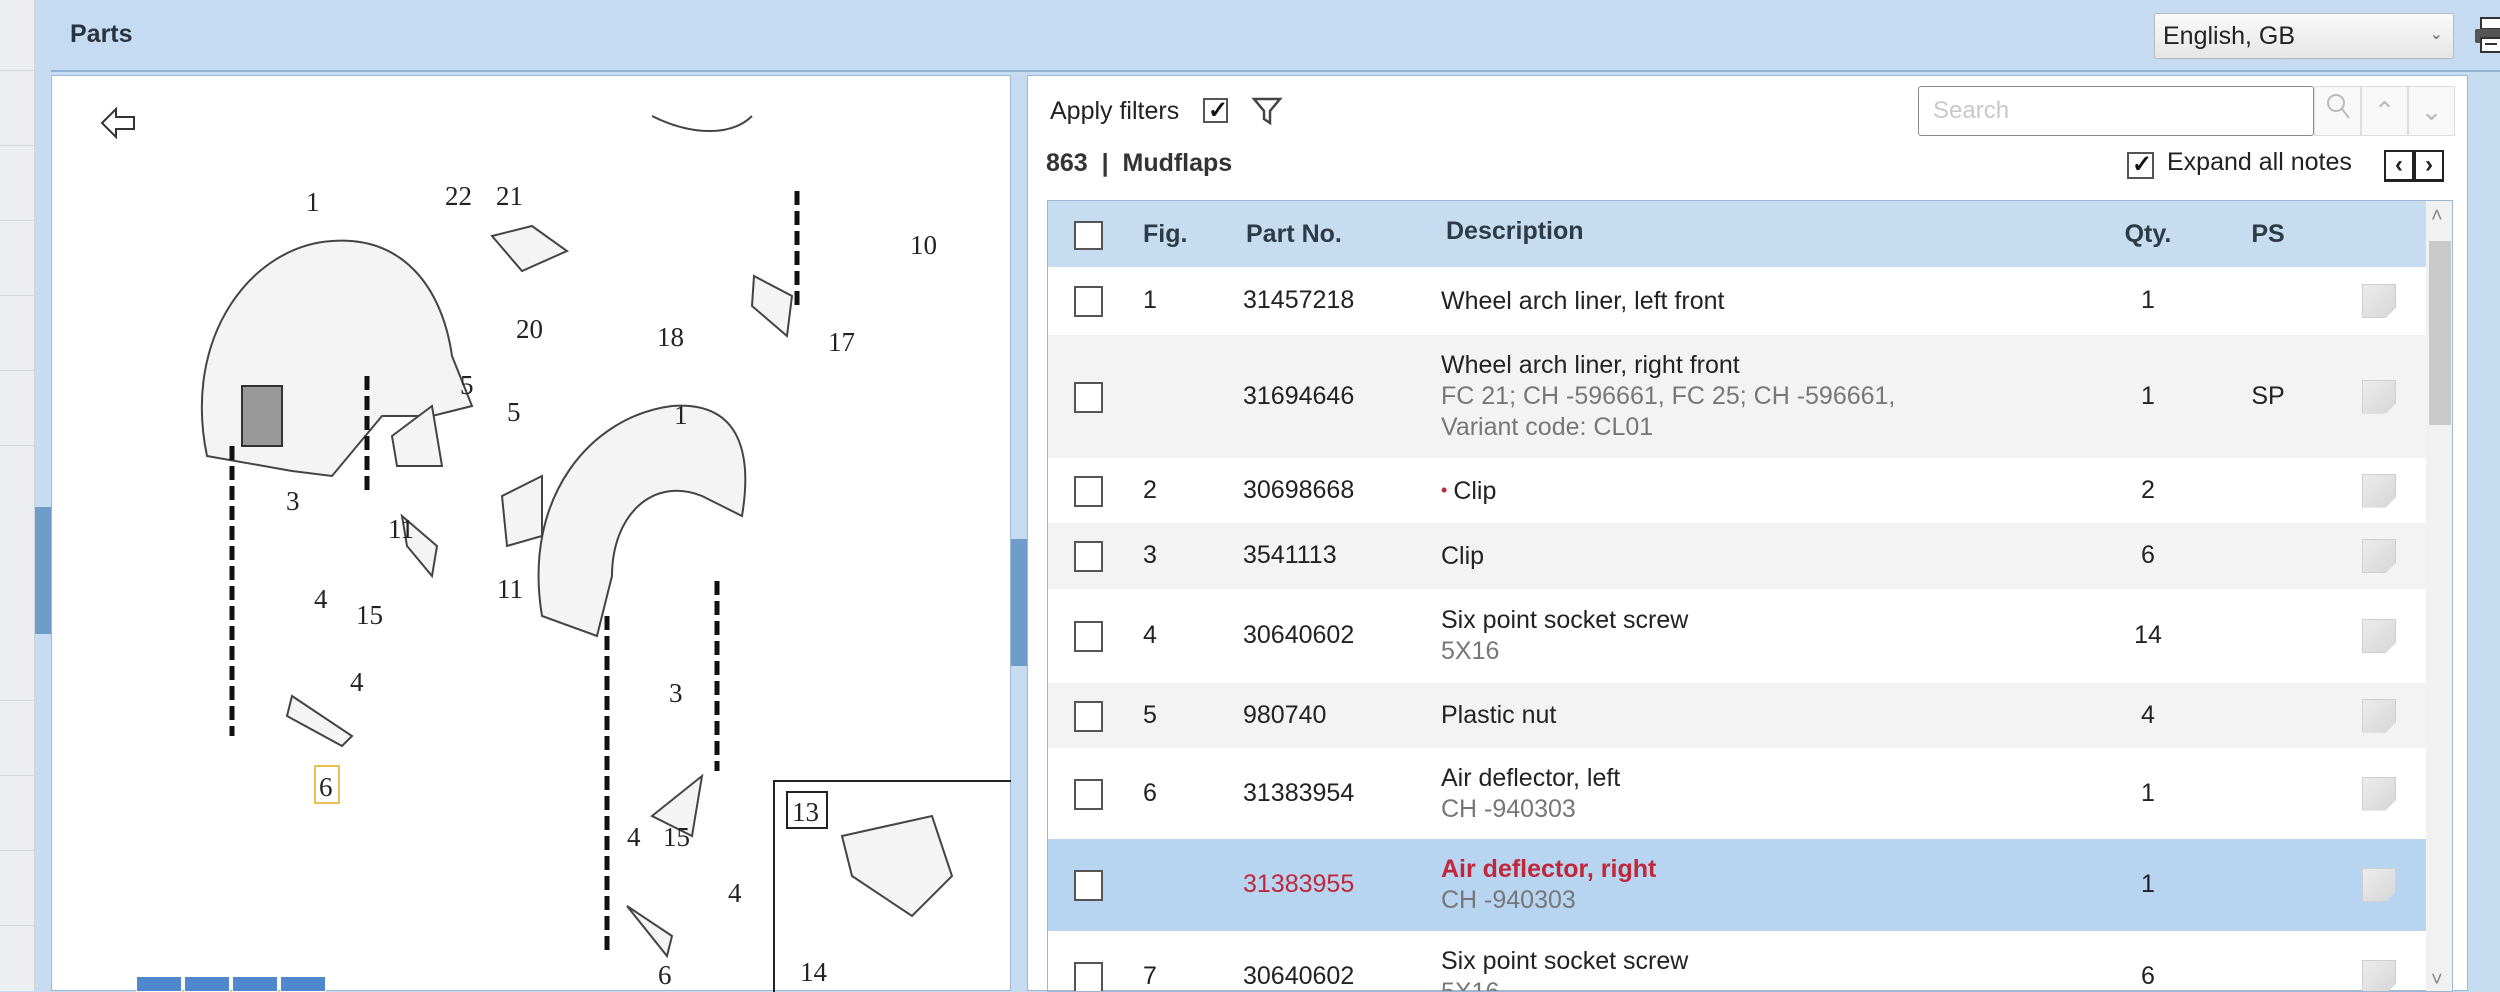 This screenshot has width=2500, height=992. I want to click on part-number: 31383955, so click(1298, 884).